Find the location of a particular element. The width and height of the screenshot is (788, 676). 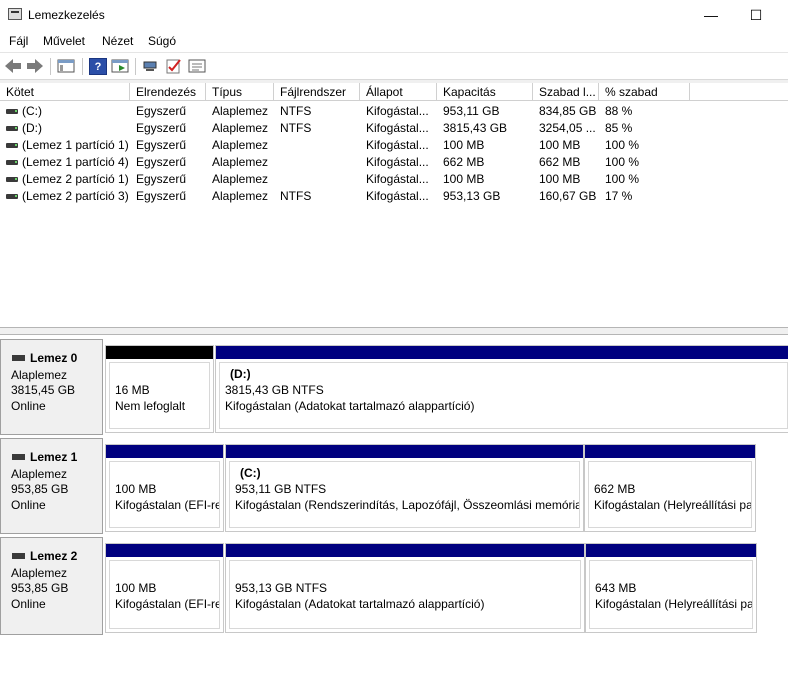

volume-pct-cell: 85 % is located at coordinates (619, 128).